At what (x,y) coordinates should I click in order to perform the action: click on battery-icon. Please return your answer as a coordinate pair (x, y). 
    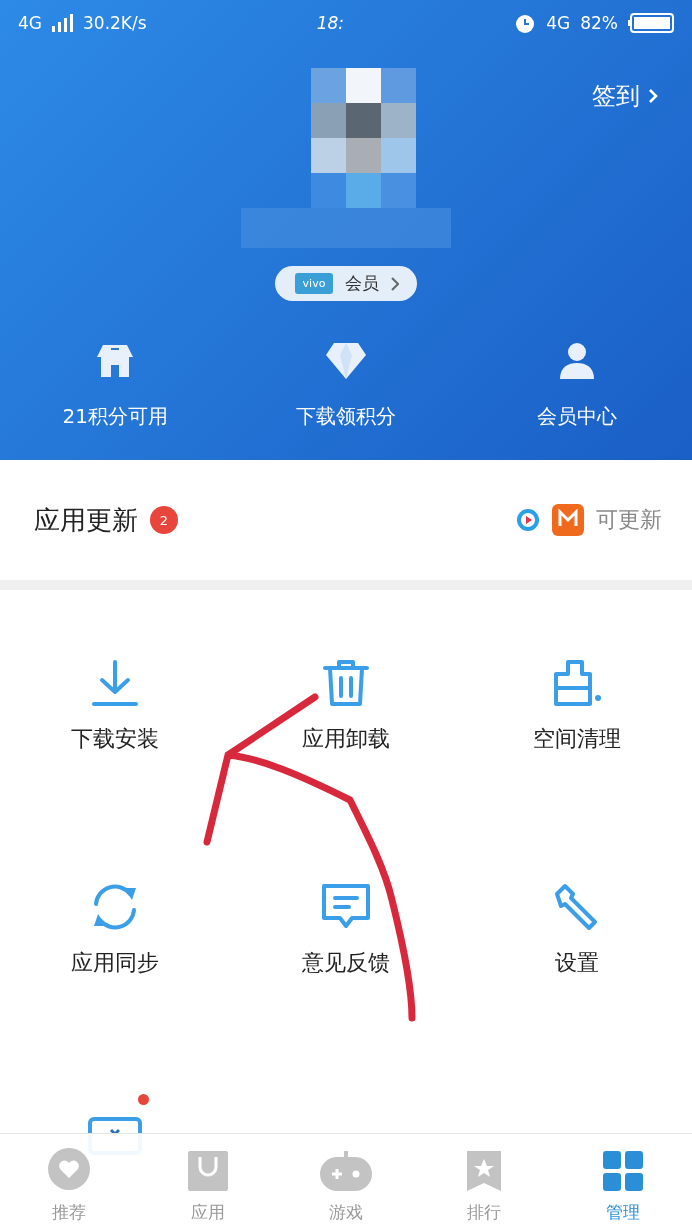
    Looking at the image, I should click on (651, 23).